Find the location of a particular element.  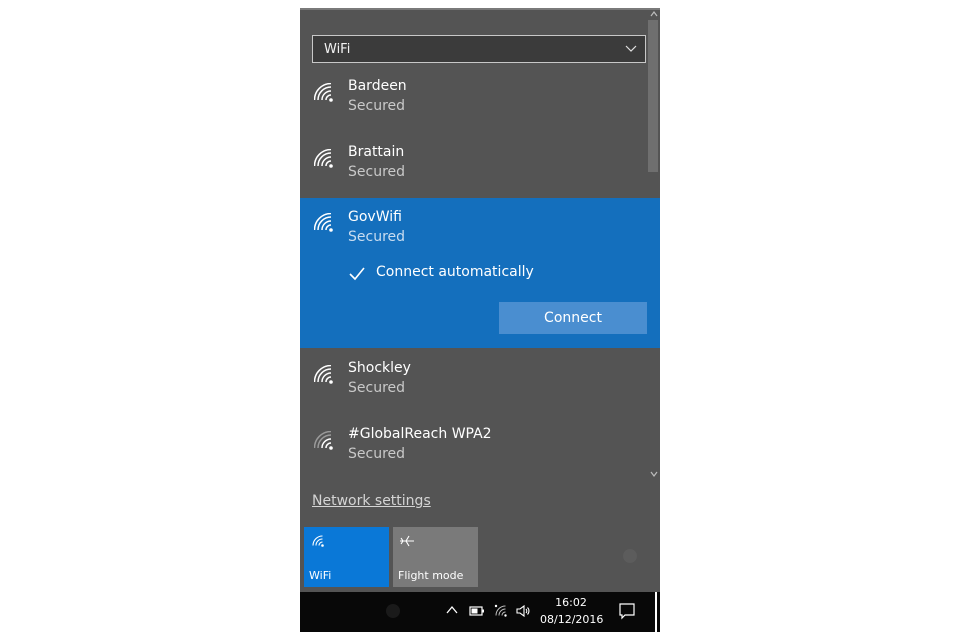

airplane-icon is located at coordinates (407, 541).